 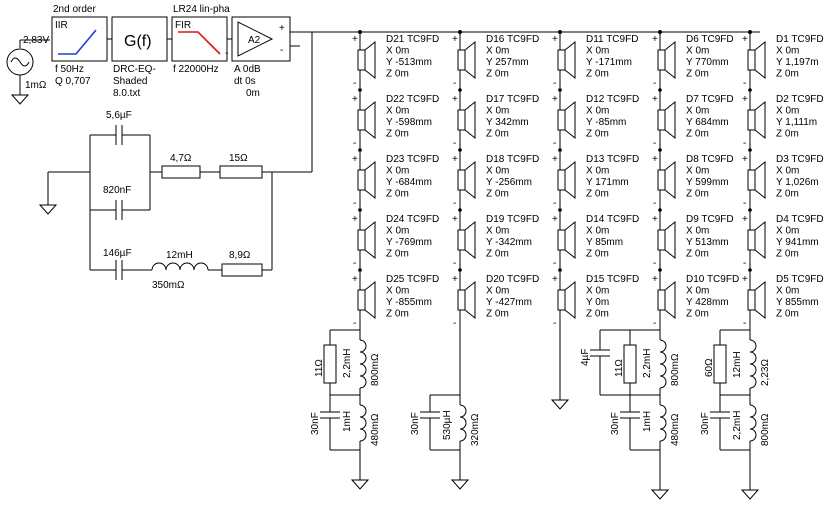 I want to click on driver-name: D25 TC9FD, so click(x=412, y=279).